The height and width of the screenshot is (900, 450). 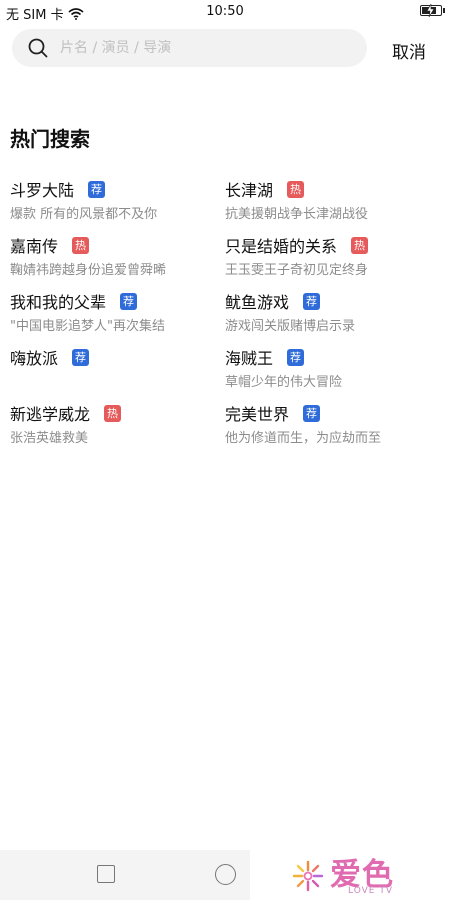 What do you see at coordinates (330, 413) in the screenshot?
I see `hot-search-item-head: 完美世界荐` at bounding box center [330, 413].